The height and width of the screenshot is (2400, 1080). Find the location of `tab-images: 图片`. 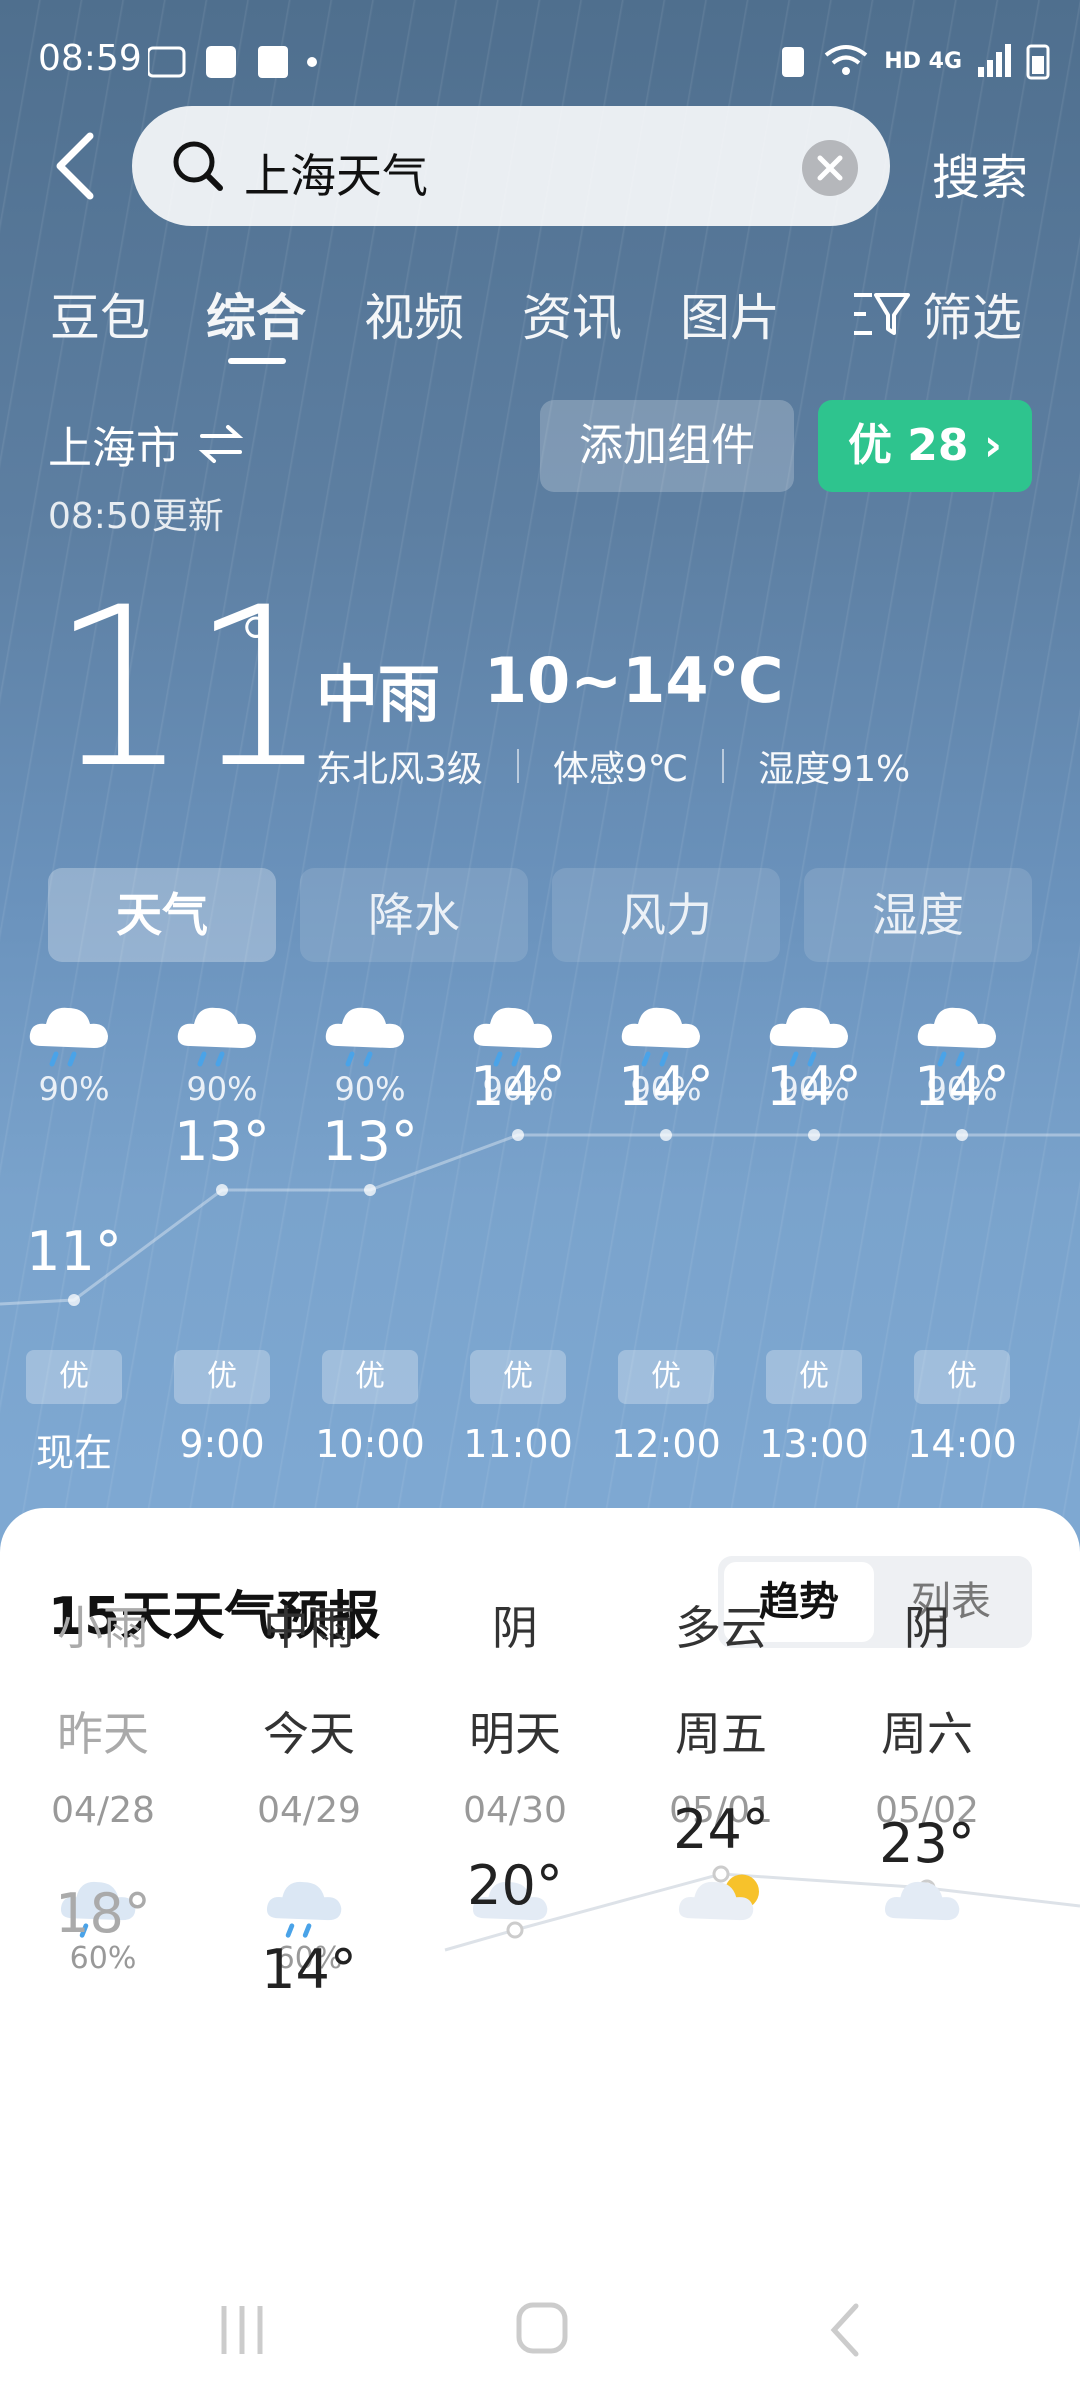

tab-images: 图片 is located at coordinates (730, 314).